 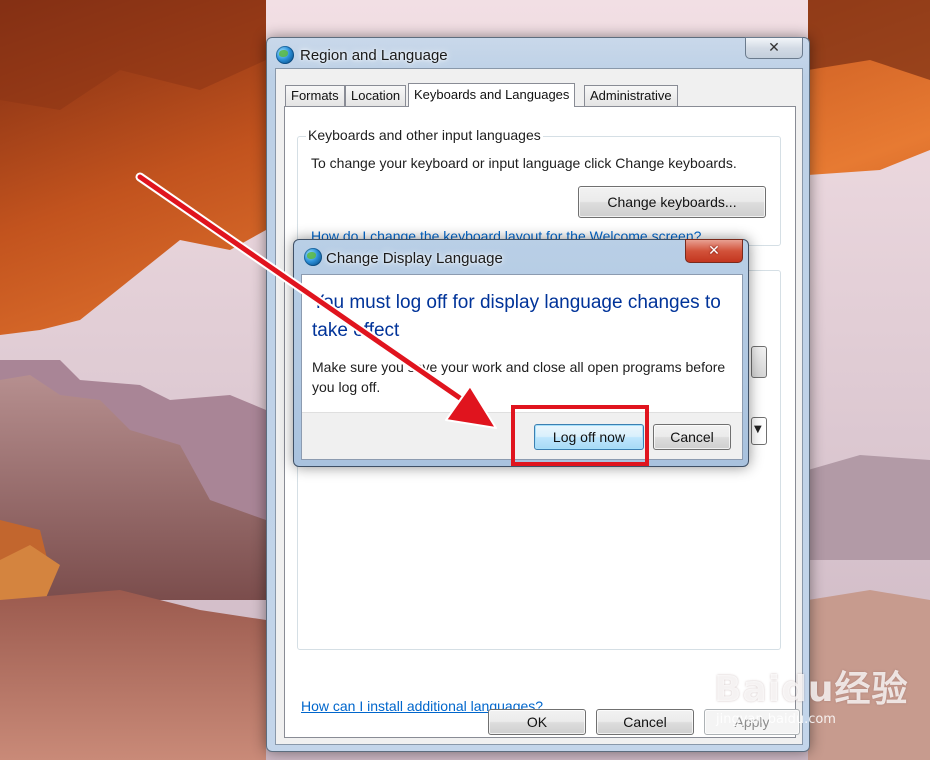 I want to click on apply-button: Apply, so click(x=752, y=722).